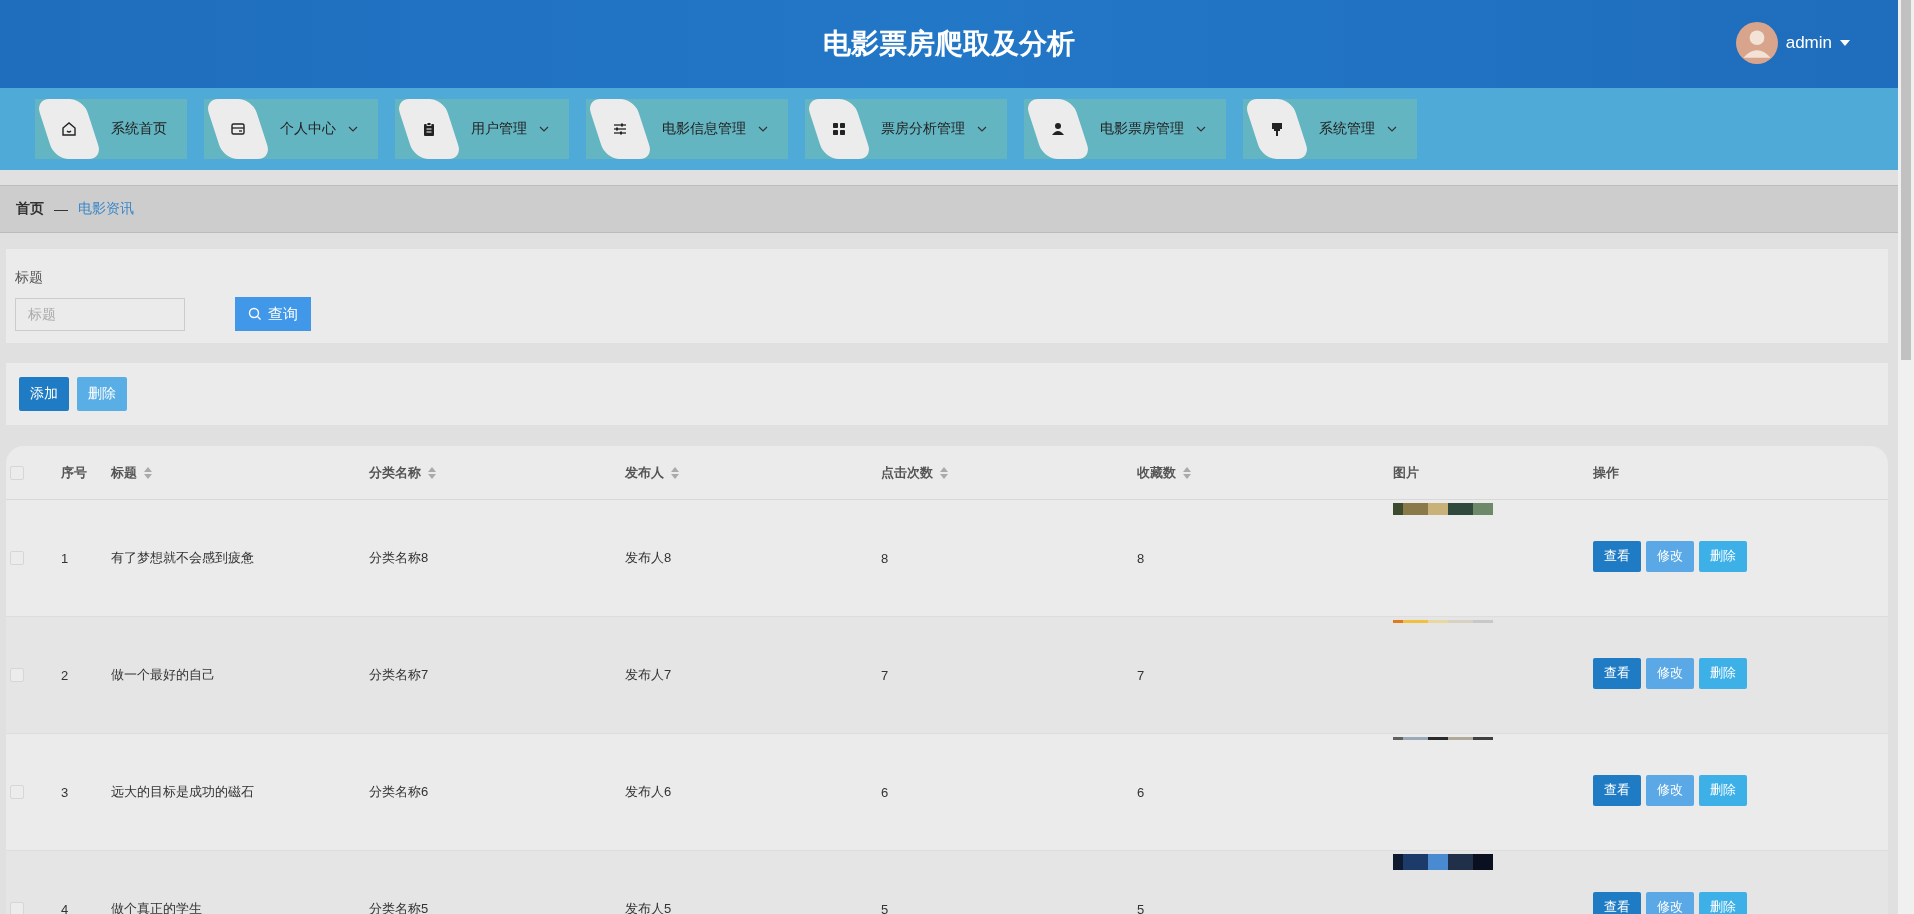 The height and width of the screenshot is (914, 1914). Describe the element at coordinates (291, 129) in the screenshot. I see `nav-item: 个人中心` at that location.